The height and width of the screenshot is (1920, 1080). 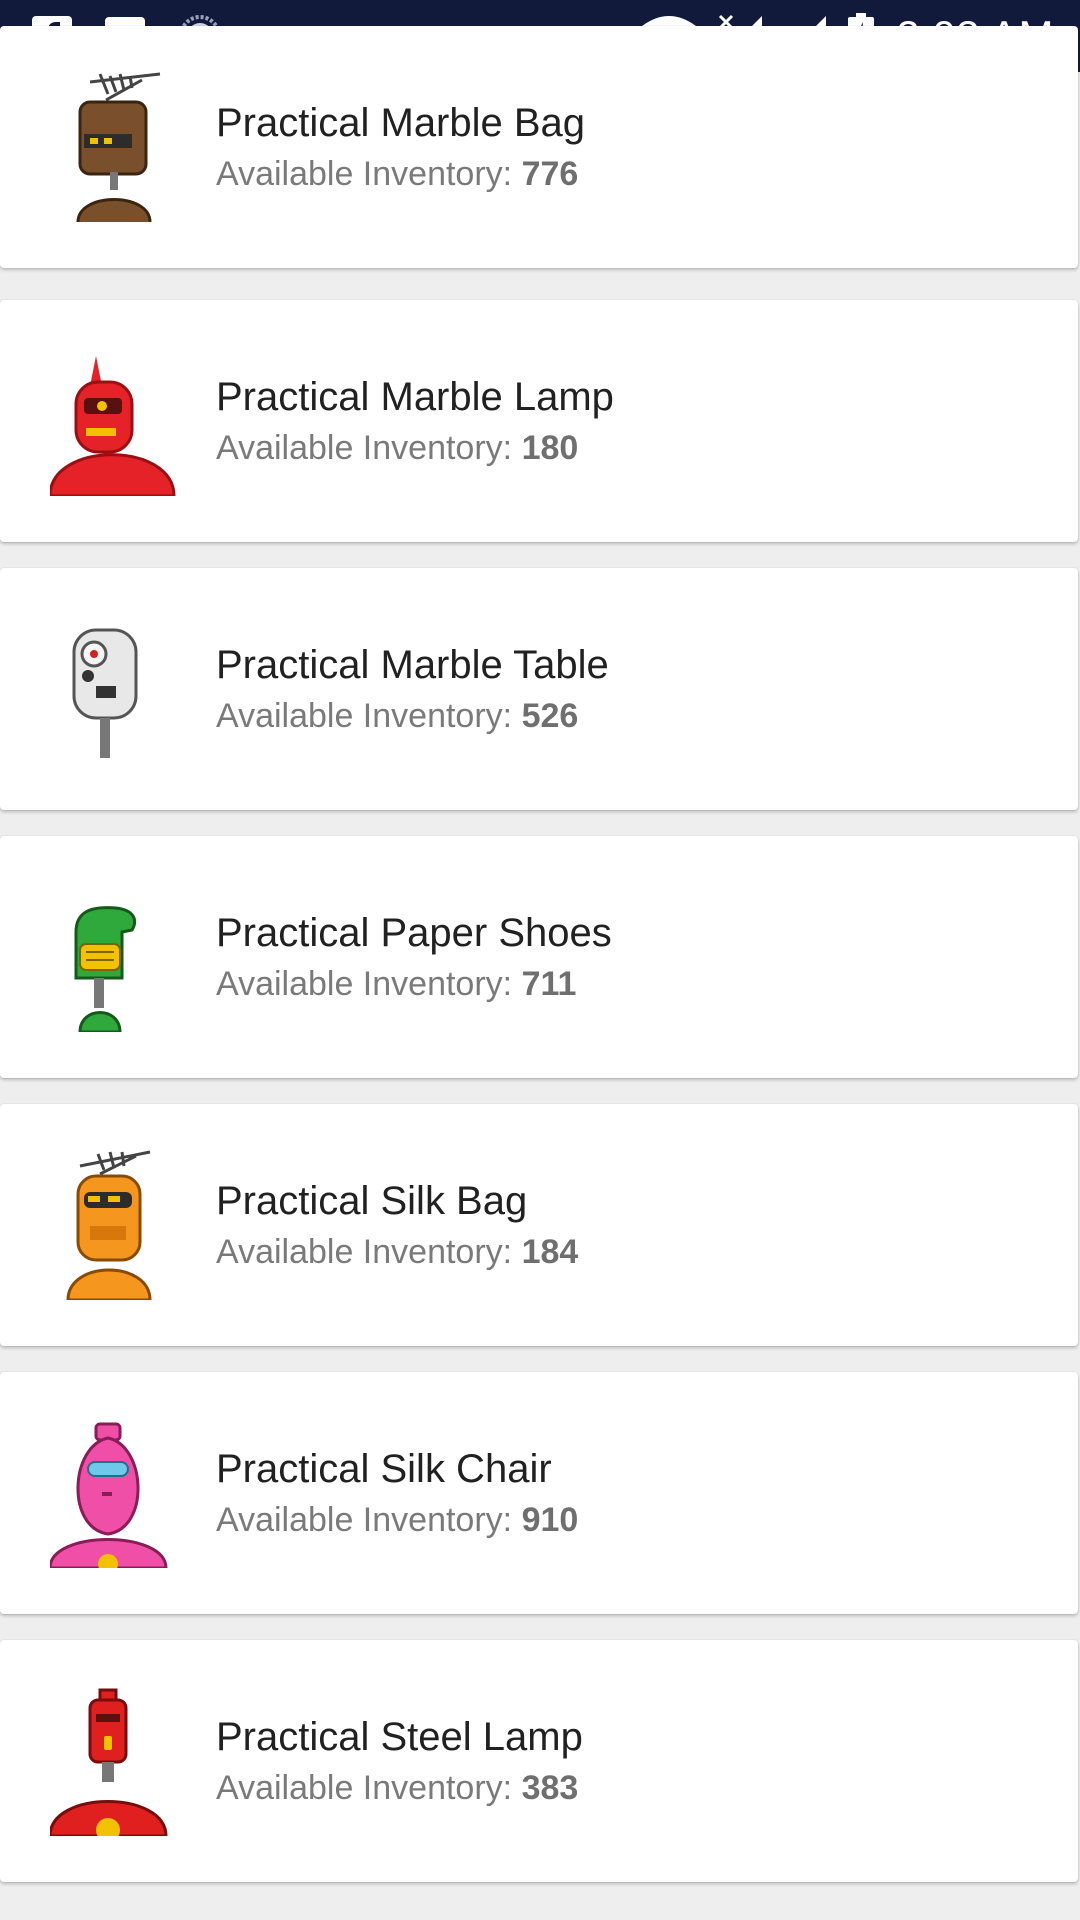 I want to click on inventory-value: 910, so click(x=550, y=1520).